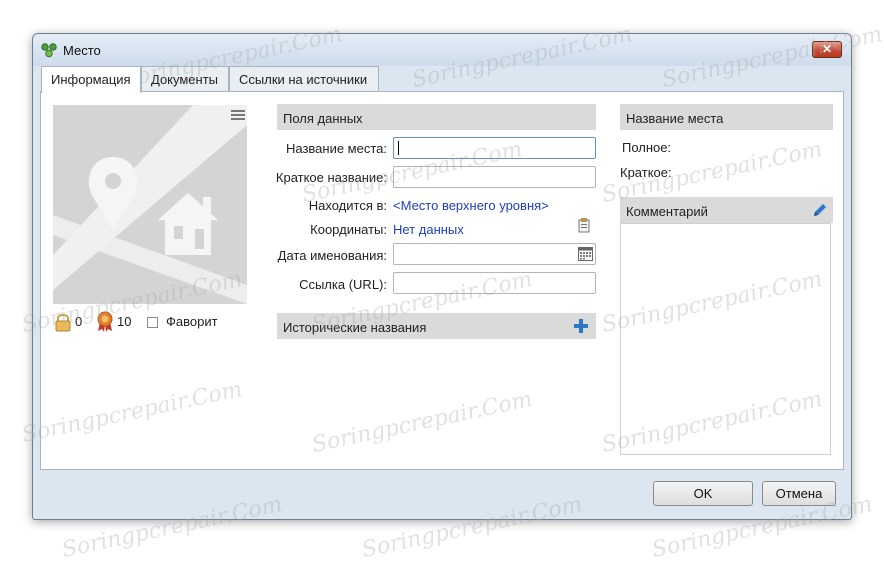 The image size is (884, 563). What do you see at coordinates (647, 147) in the screenshot?
I see `full-name-label: Полное:` at bounding box center [647, 147].